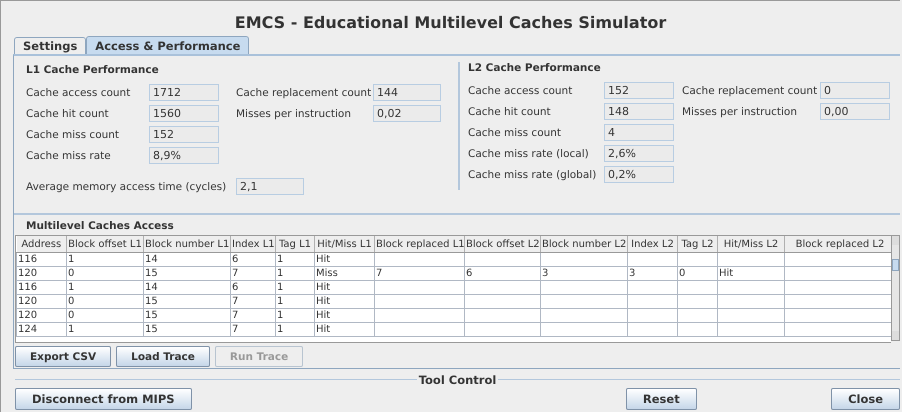  What do you see at coordinates (163, 356) in the screenshot?
I see `button: Load Trace` at bounding box center [163, 356].